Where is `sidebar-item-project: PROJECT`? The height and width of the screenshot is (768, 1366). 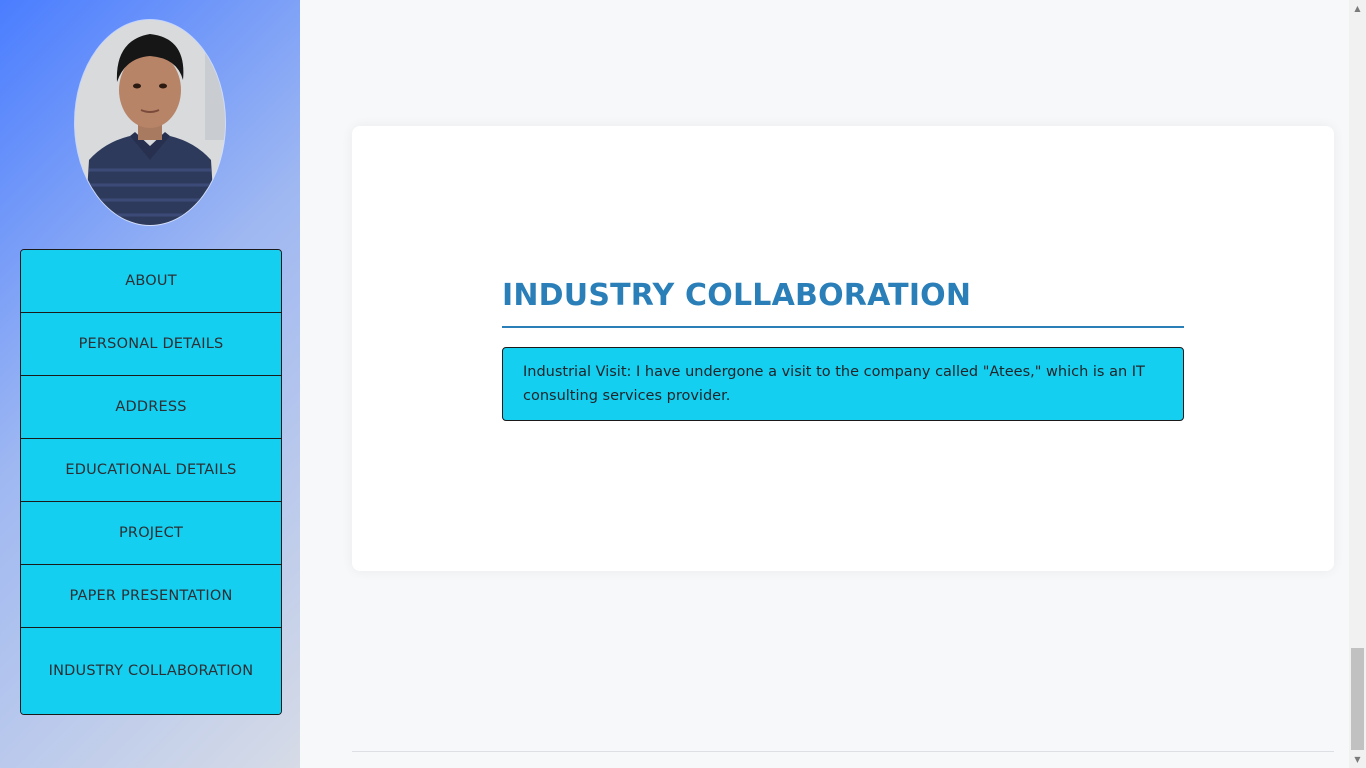 sidebar-item-project: PROJECT is located at coordinates (151, 533).